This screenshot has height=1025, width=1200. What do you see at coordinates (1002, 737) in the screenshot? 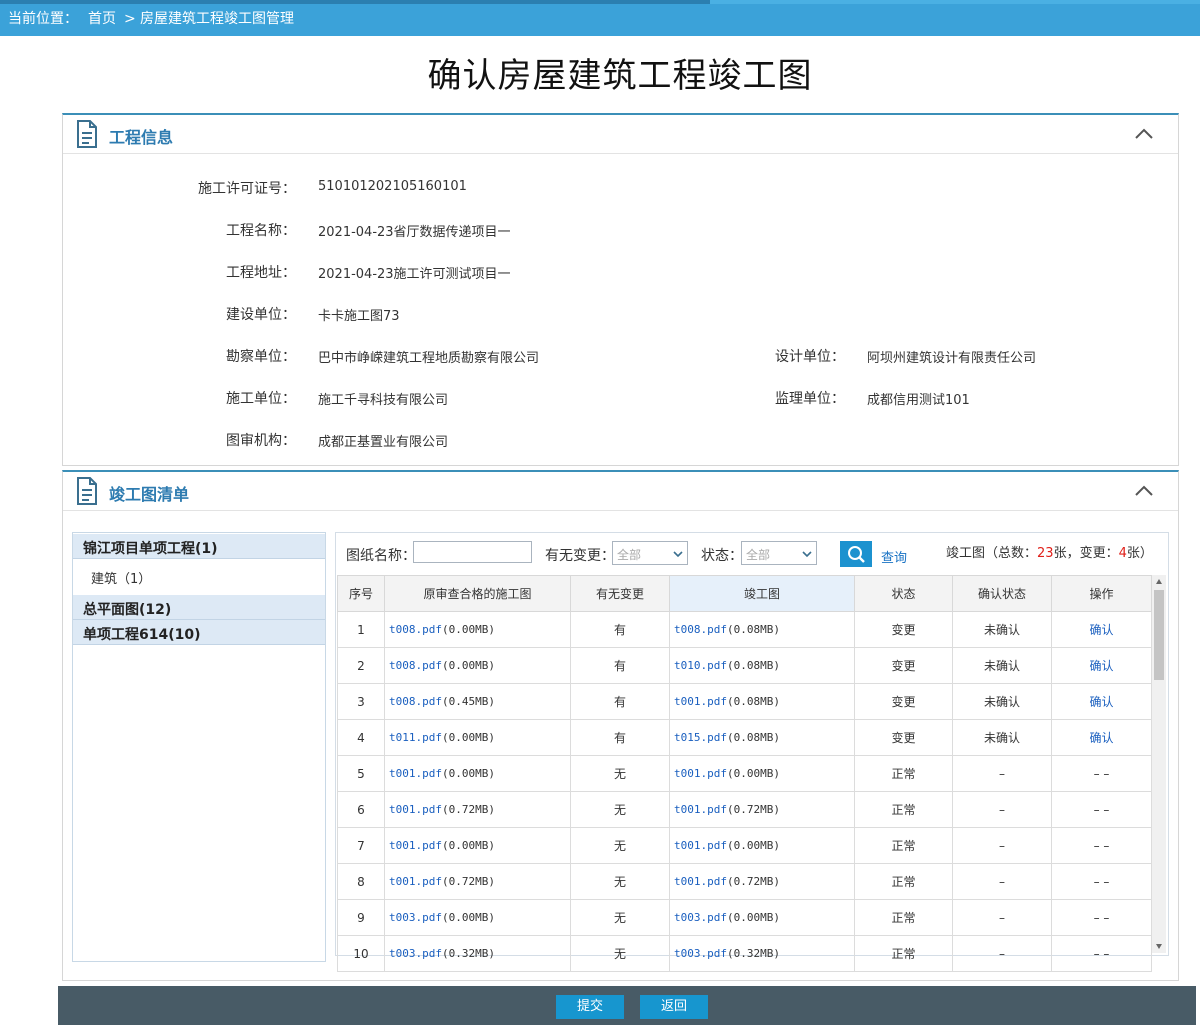
I see `confirm-status: 未确认` at bounding box center [1002, 737].